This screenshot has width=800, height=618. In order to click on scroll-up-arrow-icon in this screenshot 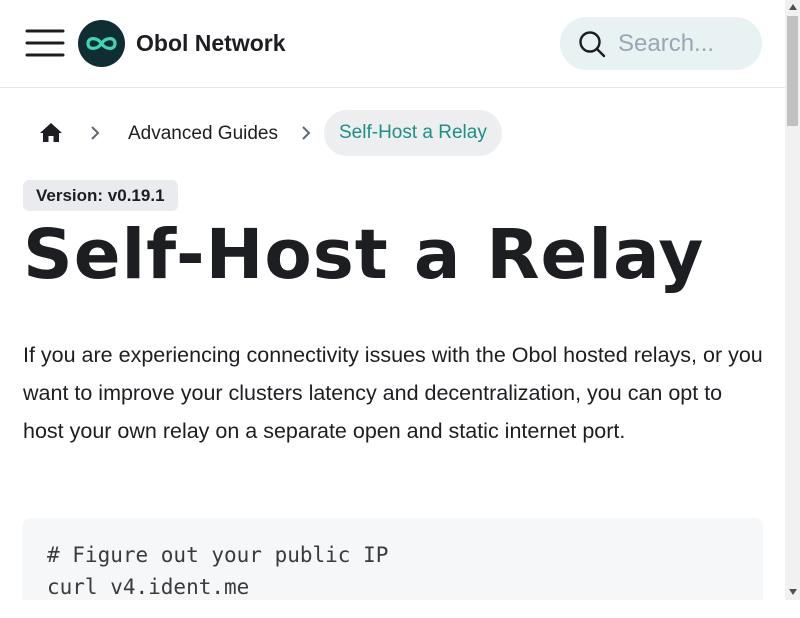, I will do `click(793, 7)`.